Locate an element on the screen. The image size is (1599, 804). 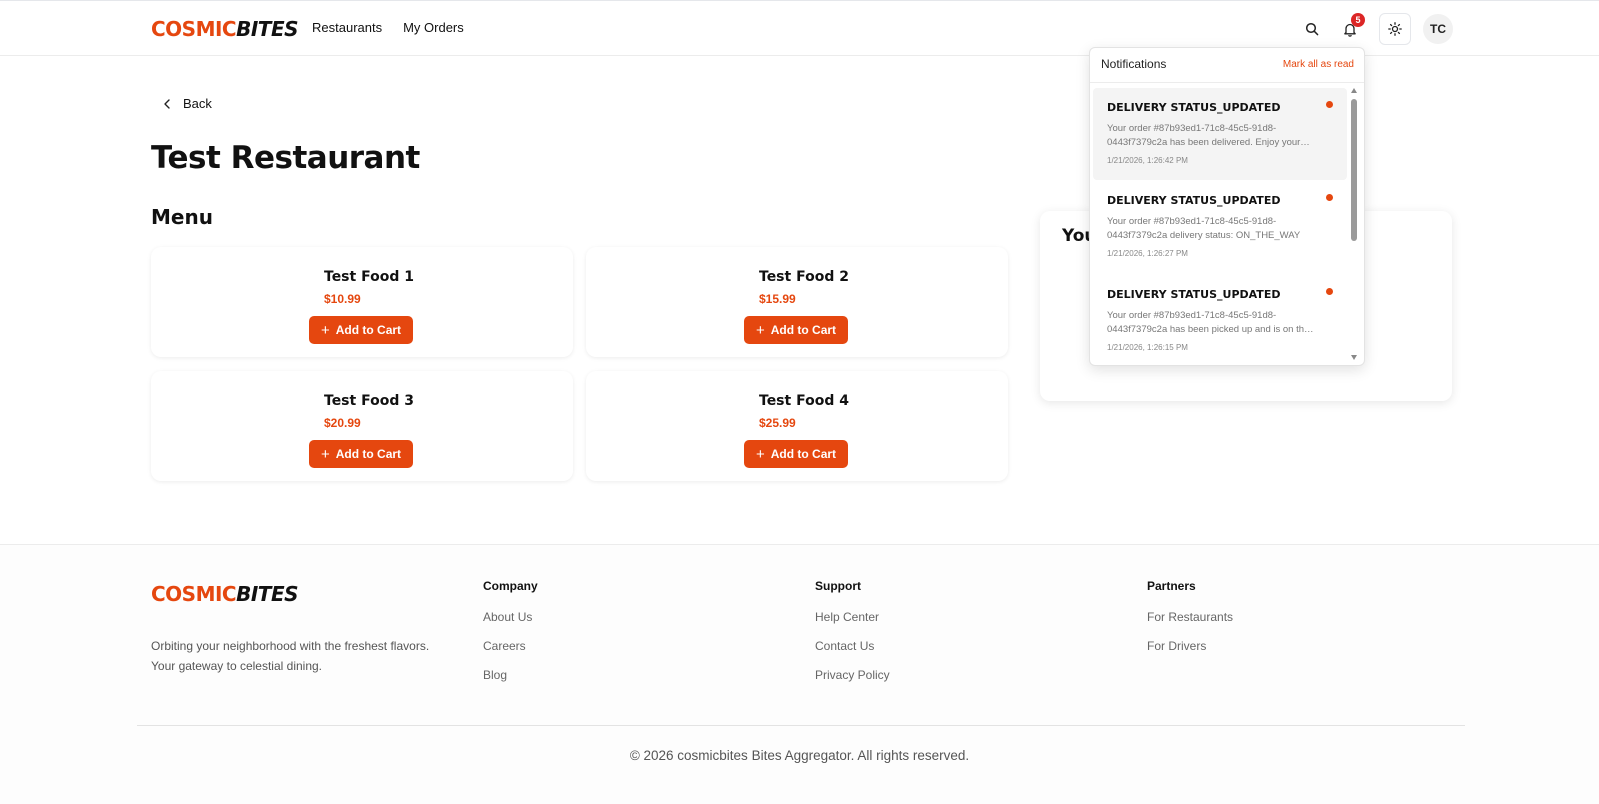
theme-toggle-button is located at coordinates (1395, 29).